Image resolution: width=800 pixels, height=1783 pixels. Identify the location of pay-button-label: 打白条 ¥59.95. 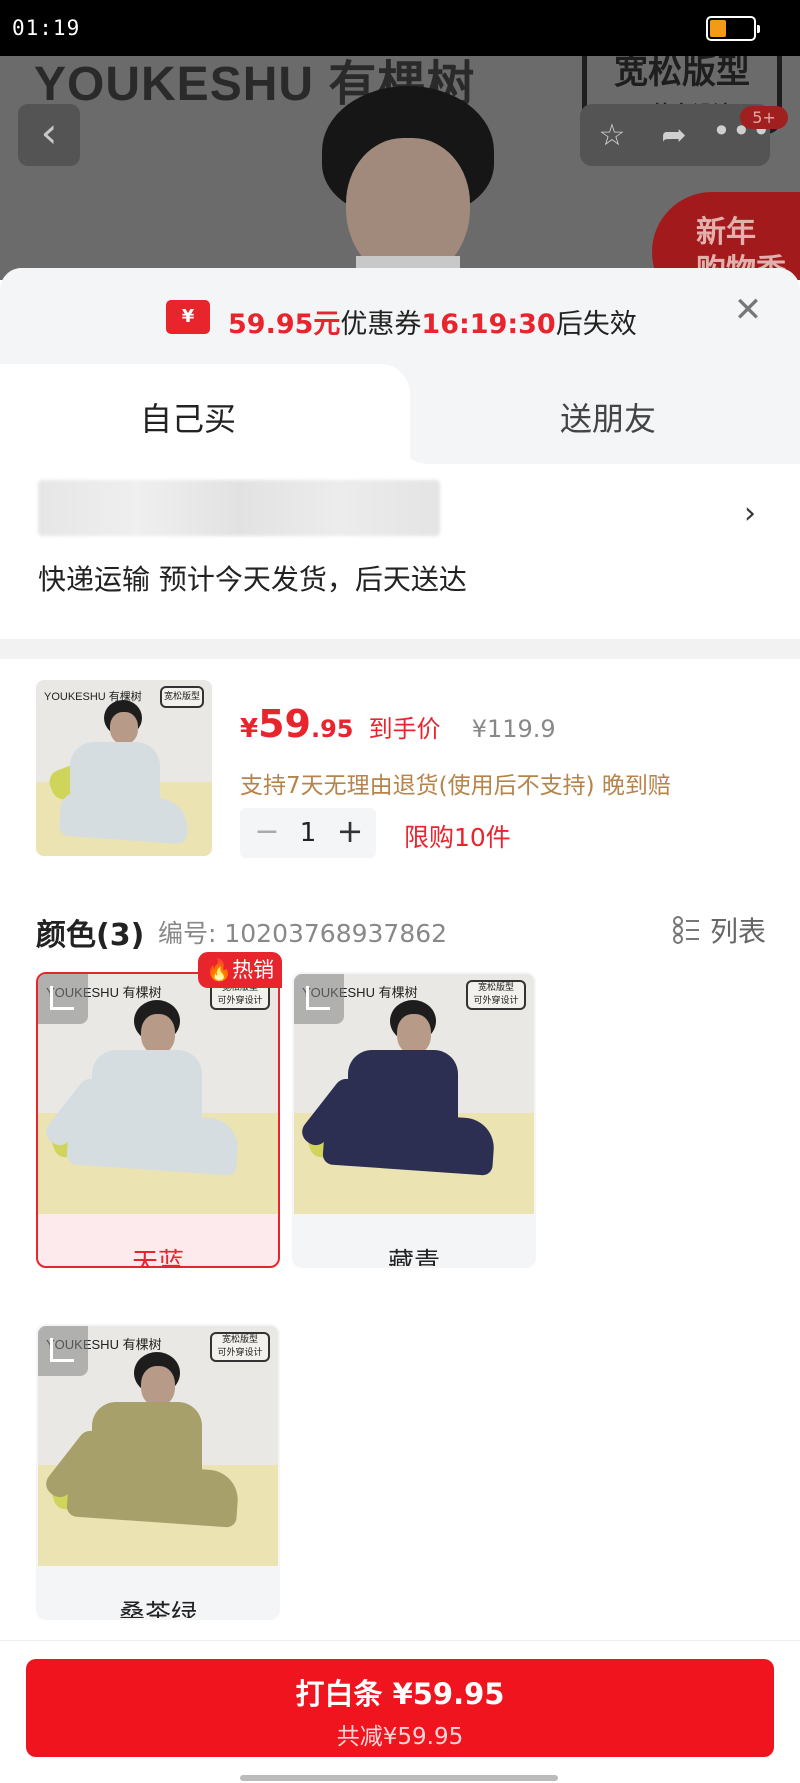
(400, 1694).